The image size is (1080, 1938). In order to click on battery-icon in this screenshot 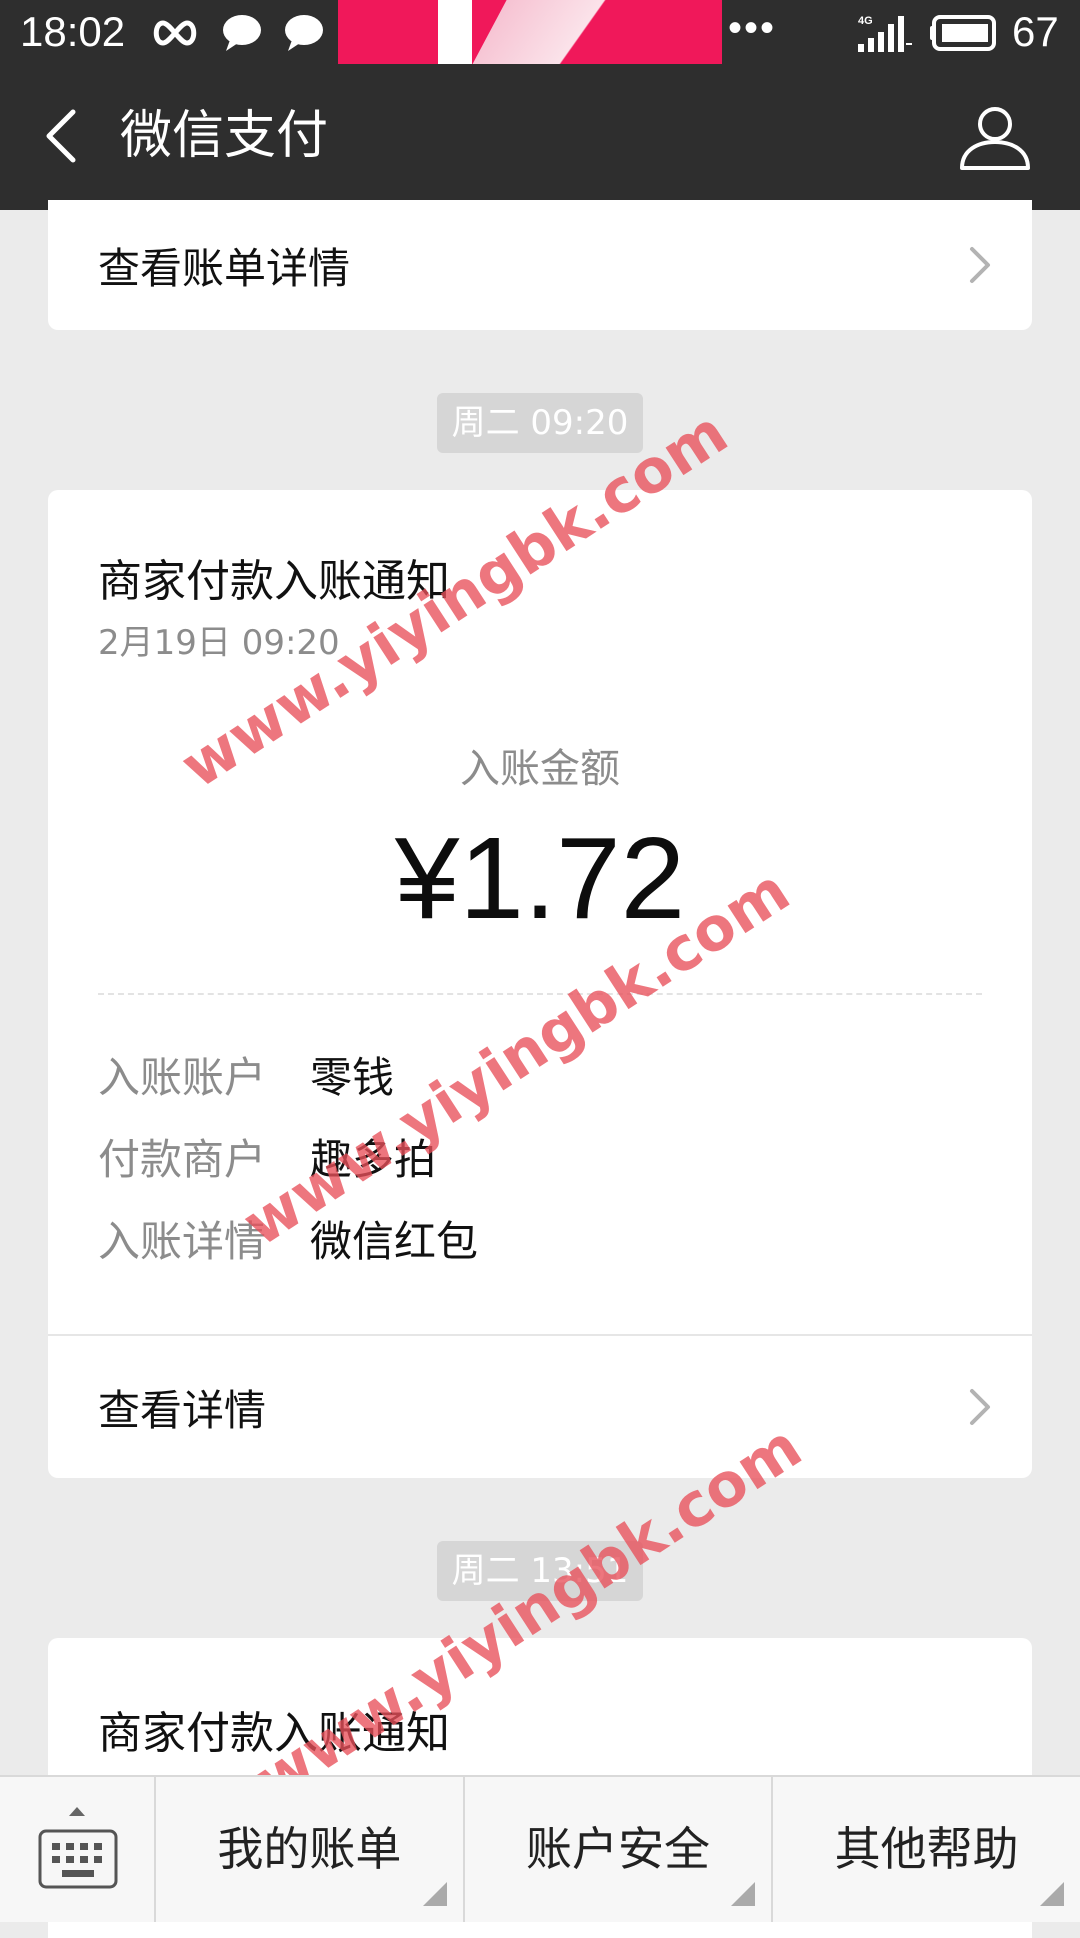, I will do `click(963, 33)`.